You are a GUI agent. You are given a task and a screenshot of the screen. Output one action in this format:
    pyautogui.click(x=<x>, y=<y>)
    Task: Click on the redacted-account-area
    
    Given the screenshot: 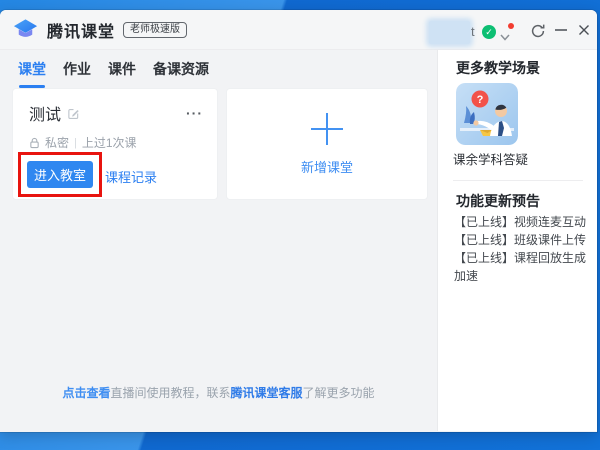 What is the action you would take?
    pyautogui.click(x=449, y=32)
    